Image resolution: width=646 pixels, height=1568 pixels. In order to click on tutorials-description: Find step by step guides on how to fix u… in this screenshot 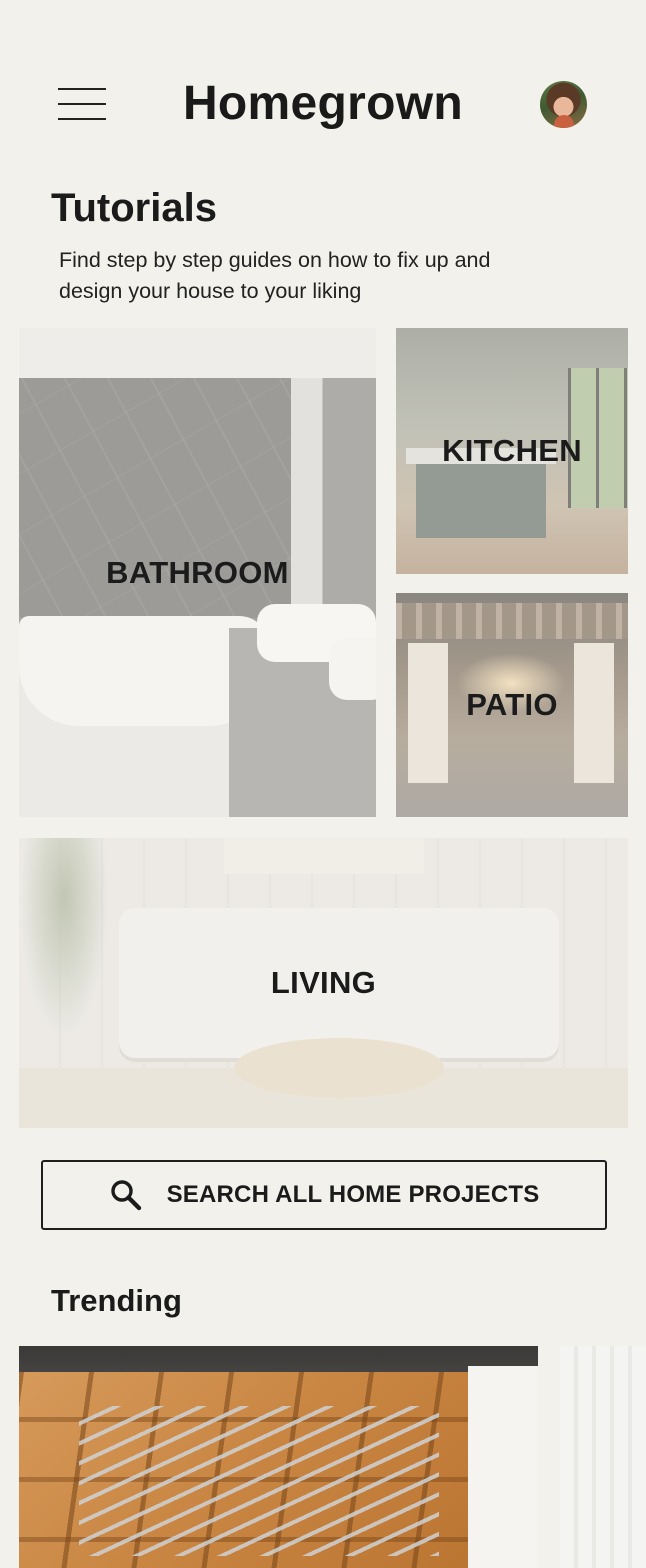, I will do `click(275, 275)`.